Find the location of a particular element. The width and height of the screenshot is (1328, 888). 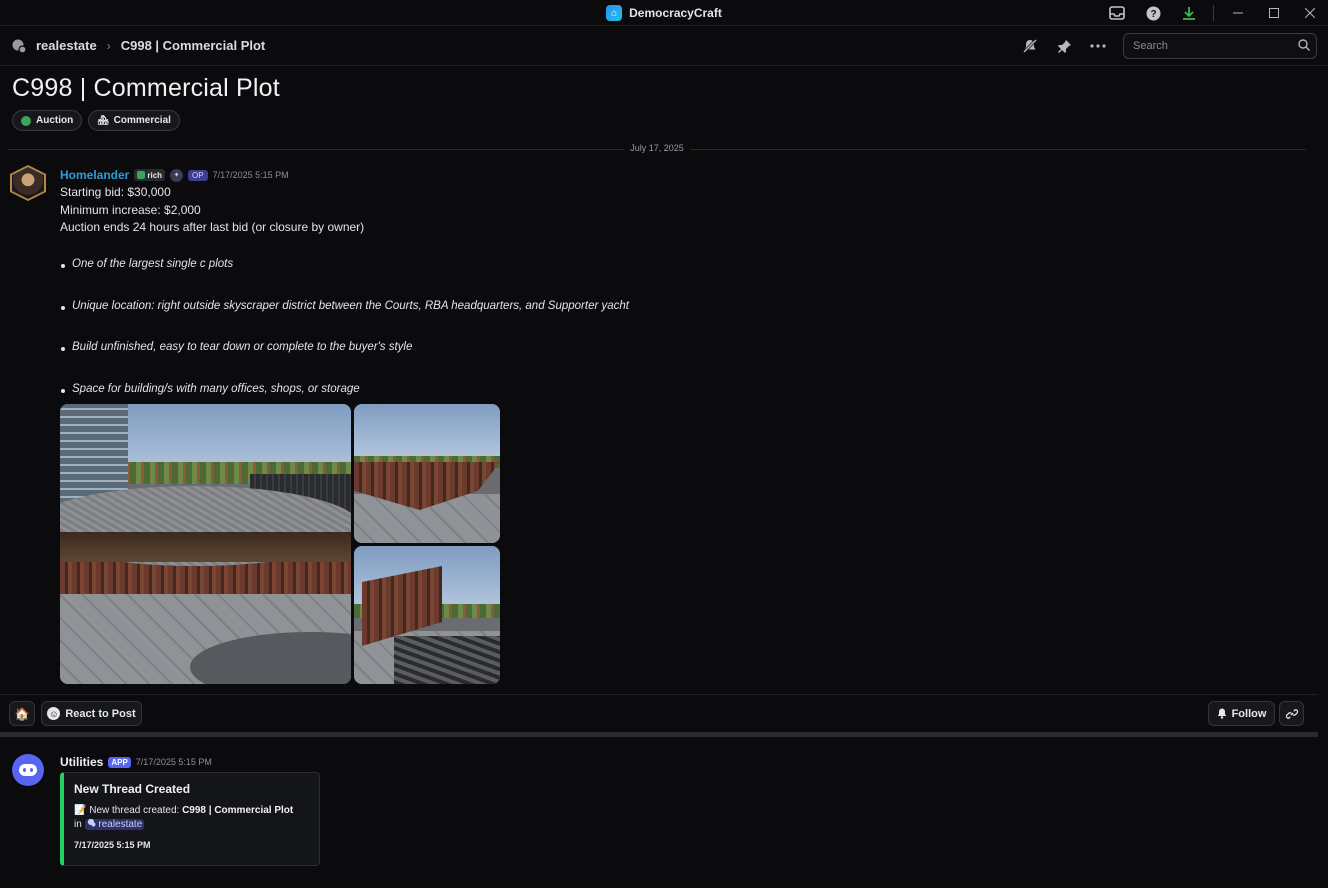

sky is located at coordinates (427, 434).